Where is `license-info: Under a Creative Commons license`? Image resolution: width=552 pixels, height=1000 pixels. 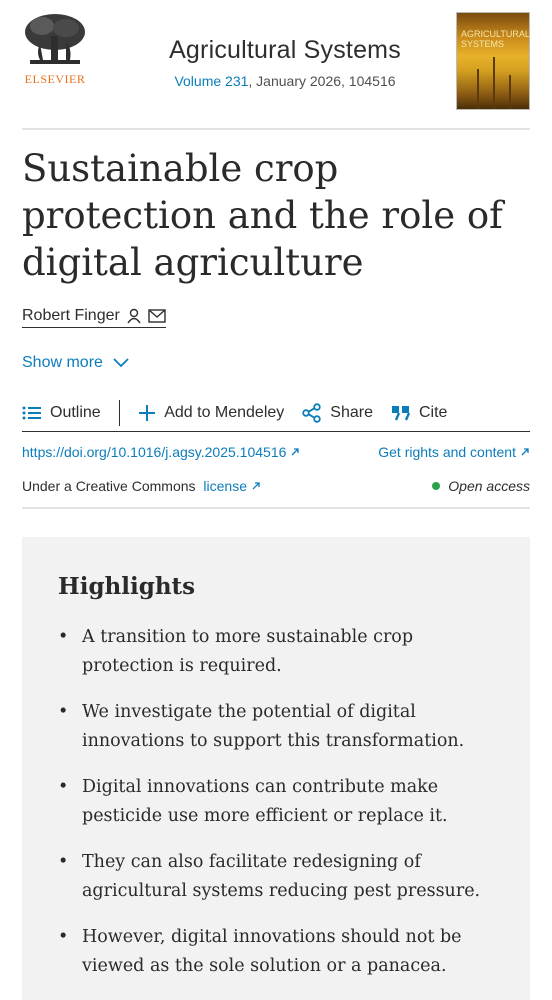 license-info: Under a Creative Commons license is located at coordinates (141, 486).